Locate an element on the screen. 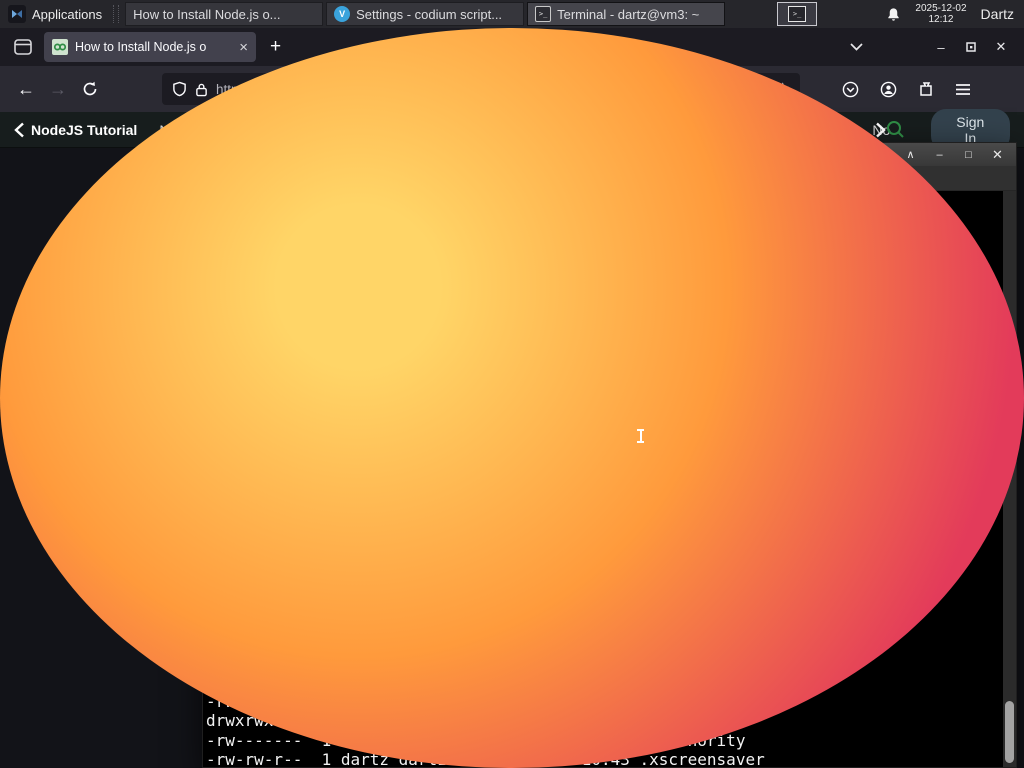  terminal-minimize-icon: – is located at coordinates (939, 155).